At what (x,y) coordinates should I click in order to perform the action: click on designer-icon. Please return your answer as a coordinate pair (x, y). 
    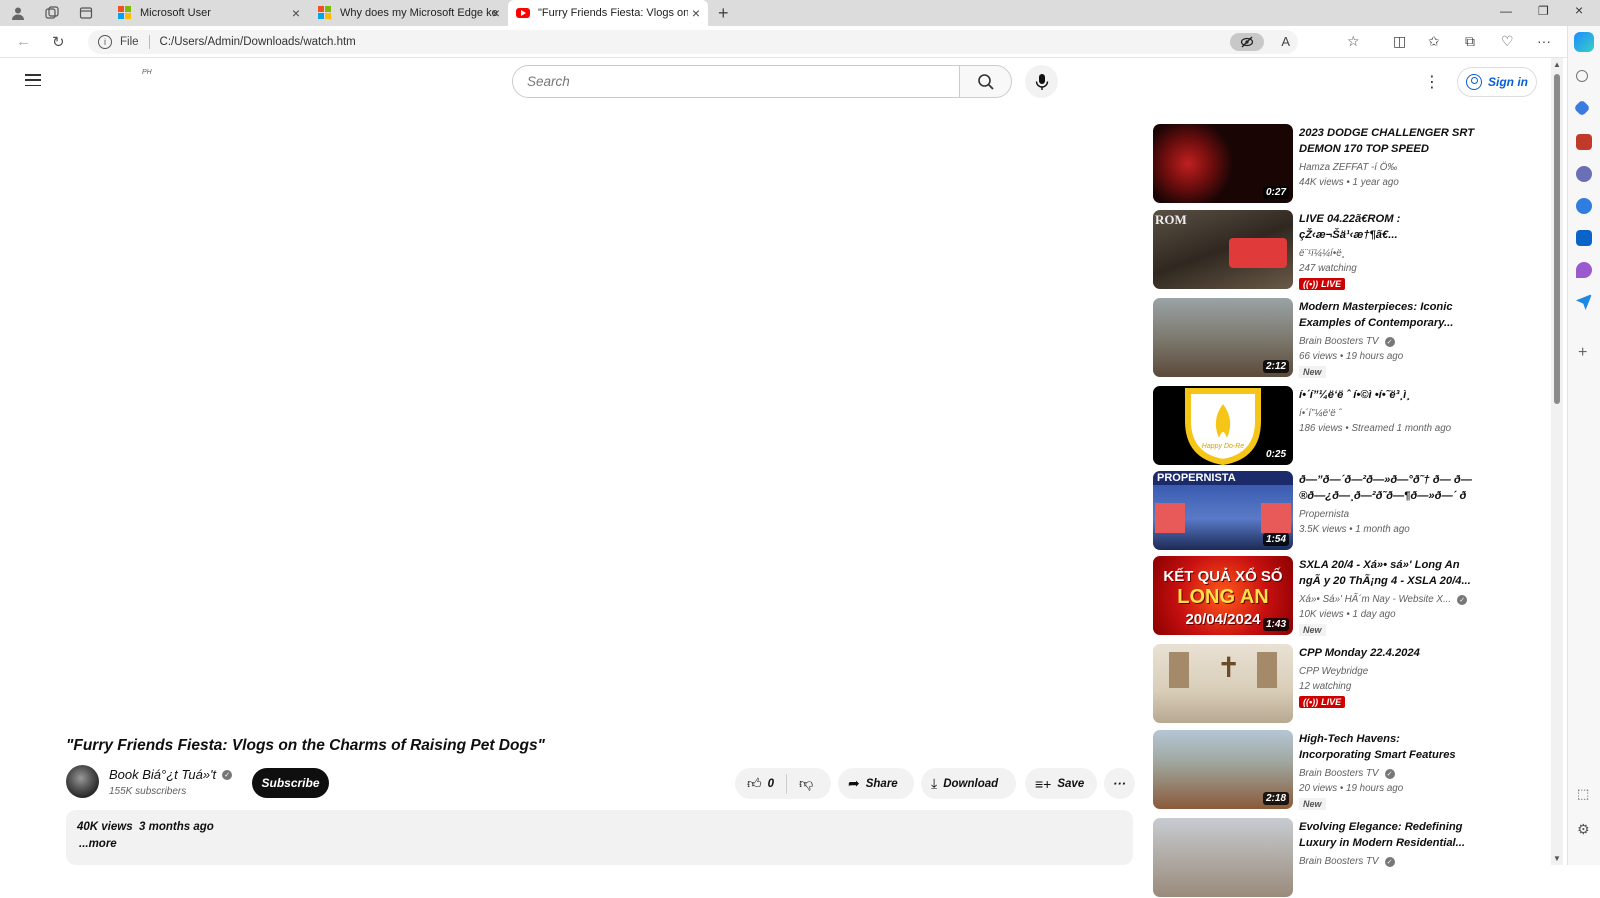
    Looking at the image, I should click on (1584, 270).